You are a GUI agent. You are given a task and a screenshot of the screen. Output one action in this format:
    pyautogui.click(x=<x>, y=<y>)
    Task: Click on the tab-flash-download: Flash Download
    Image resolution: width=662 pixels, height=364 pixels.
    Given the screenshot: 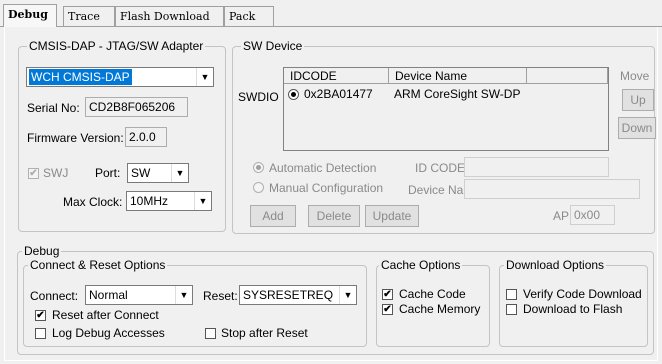 What is the action you would take?
    pyautogui.click(x=169, y=16)
    